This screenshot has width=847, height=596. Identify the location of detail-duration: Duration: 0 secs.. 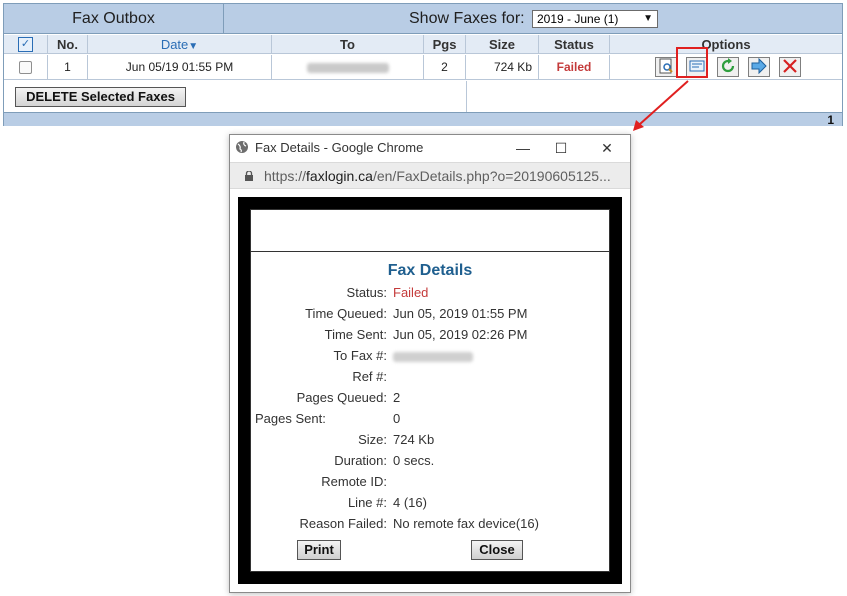
(430, 461).